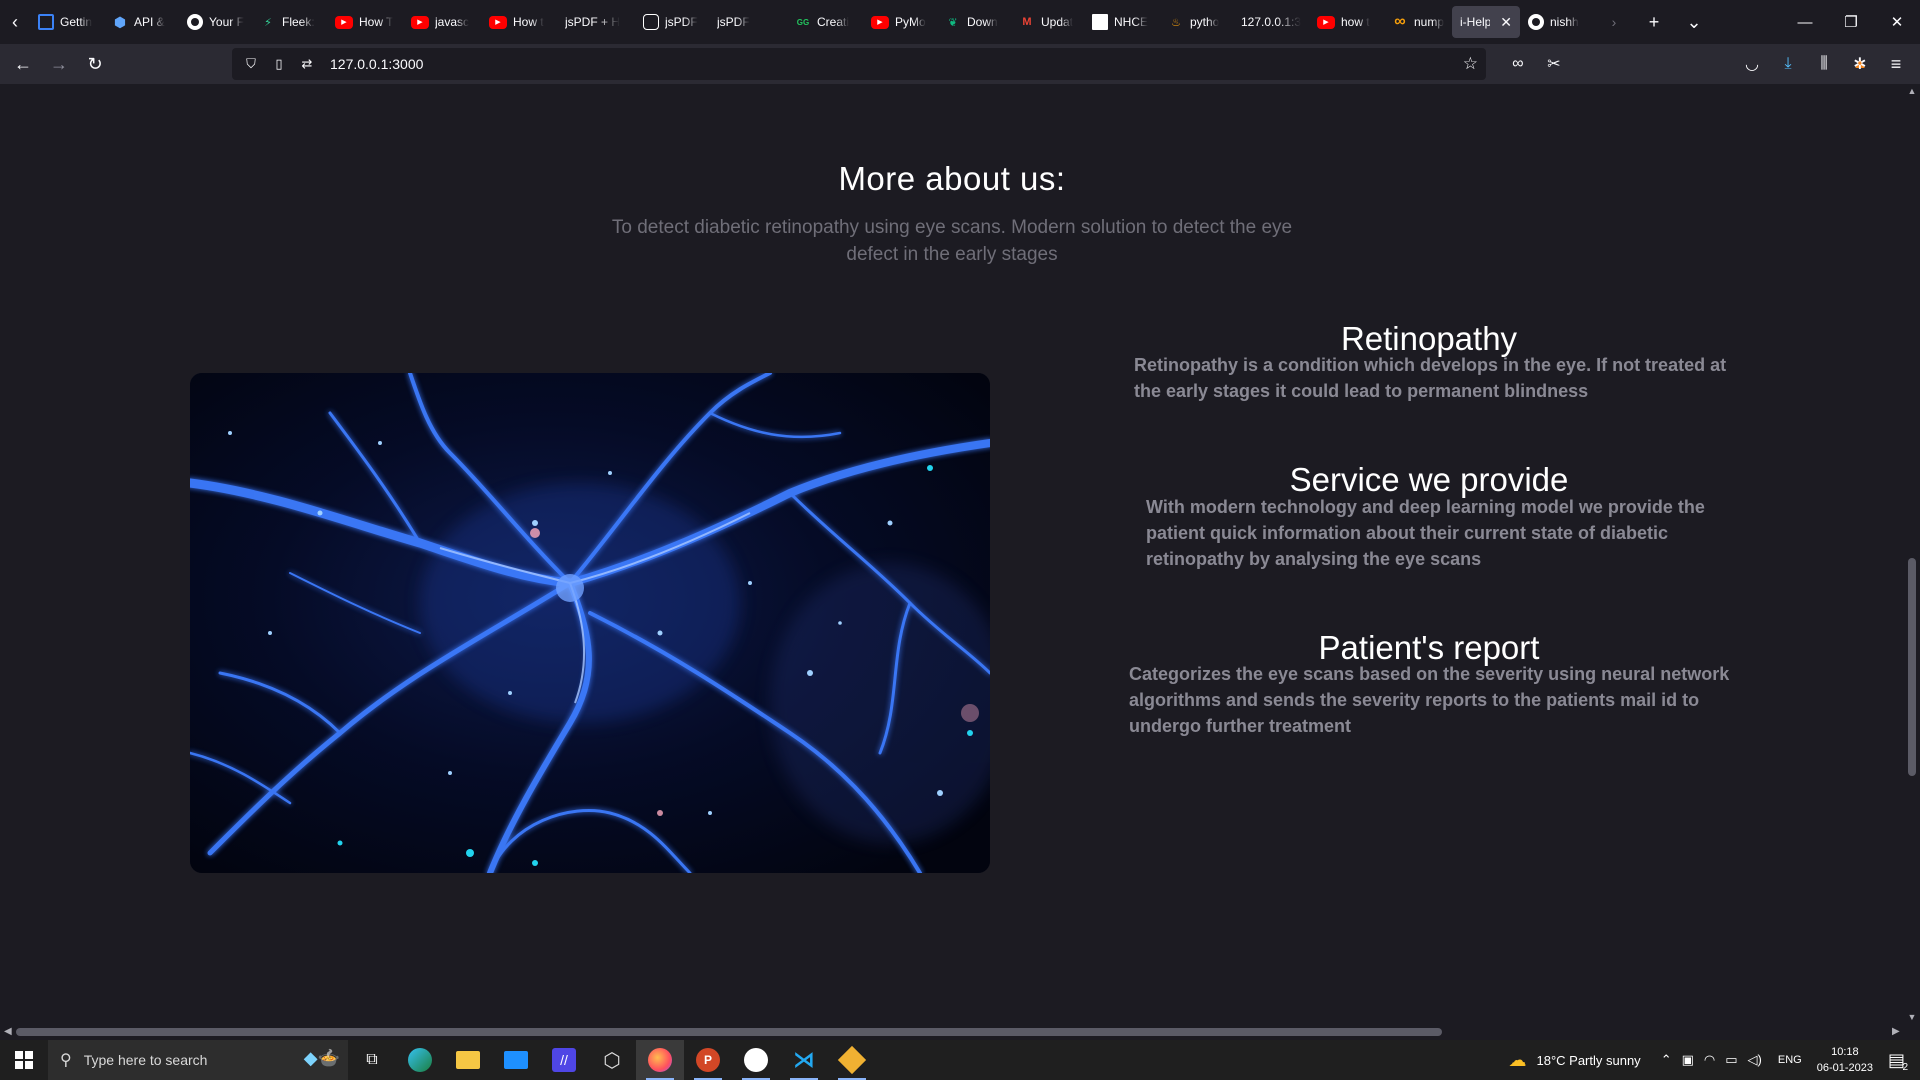 Image resolution: width=1920 pixels, height=1080 pixels. What do you see at coordinates (1614, 22) in the screenshot?
I see `tab-scroll-right-button: ›` at bounding box center [1614, 22].